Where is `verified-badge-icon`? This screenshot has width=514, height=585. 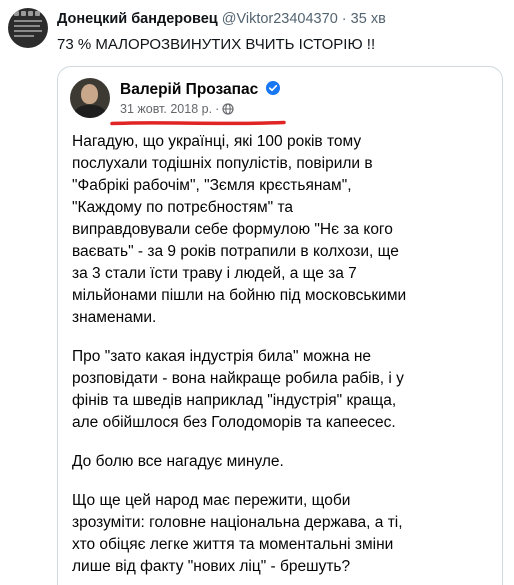 verified-badge-icon is located at coordinates (272, 88).